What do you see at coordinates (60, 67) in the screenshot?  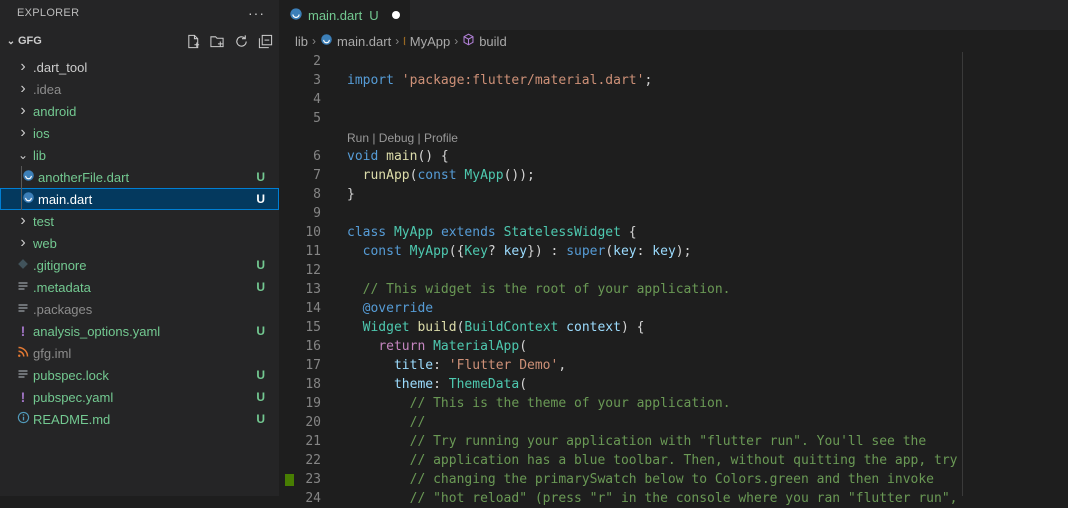 I see `tree-item-label: .dart_tool` at bounding box center [60, 67].